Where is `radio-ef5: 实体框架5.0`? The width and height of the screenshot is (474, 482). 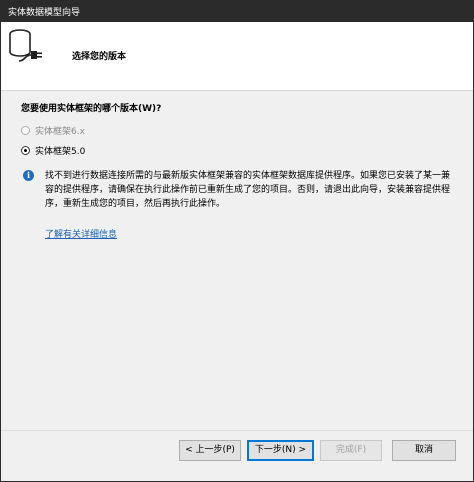 radio-ef5: 实体框架5.0 is located at coordinates (53, 150).